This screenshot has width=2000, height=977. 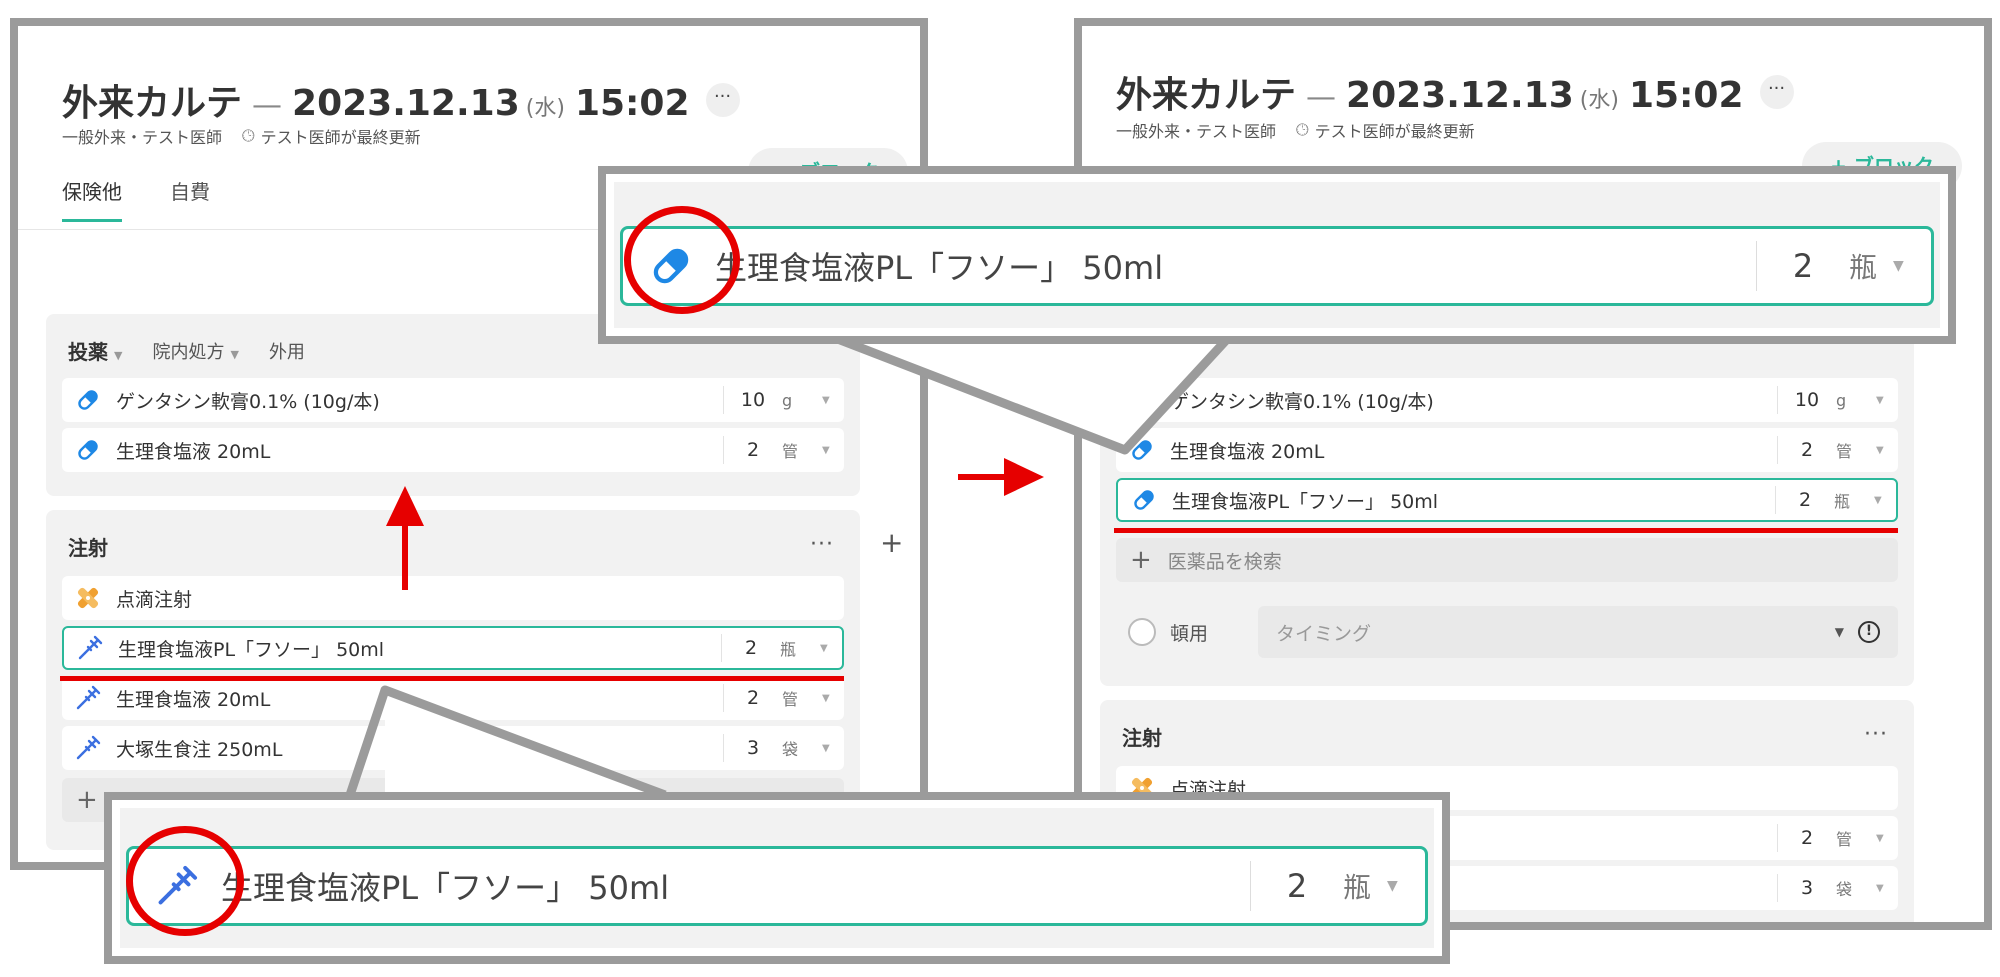 I want to click on medication-title: 投薬, so click(x=88, y=352).